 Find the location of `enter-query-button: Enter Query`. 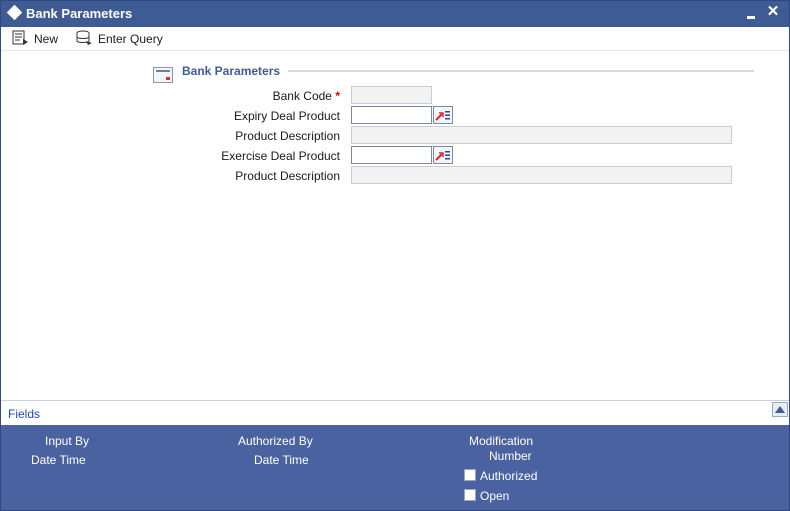

enter-query-button: Enter Query is located at coordinates (119, 39).